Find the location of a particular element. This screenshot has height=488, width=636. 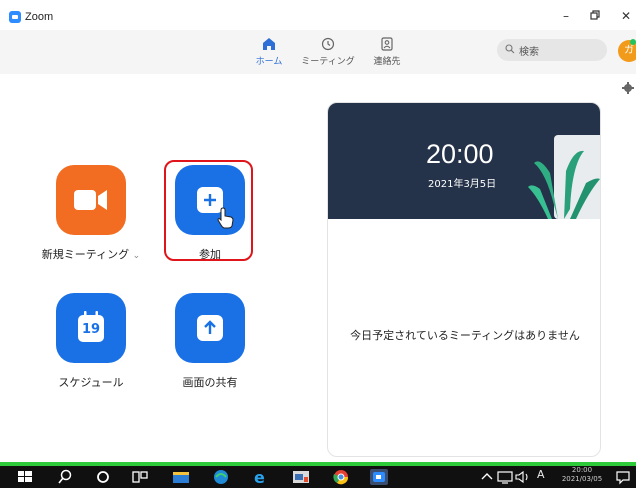

clock-header: 20:00 2021年3月5日 is located at coordinates (464, 161).